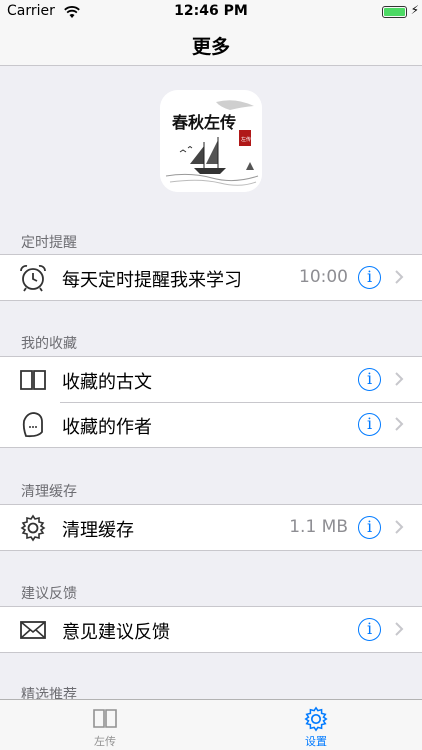 This screenshot has width=422, height=750. Describe the element at coordinates (246, 139) in the screenshot. I see `logo-stamp: 左传` at that location.